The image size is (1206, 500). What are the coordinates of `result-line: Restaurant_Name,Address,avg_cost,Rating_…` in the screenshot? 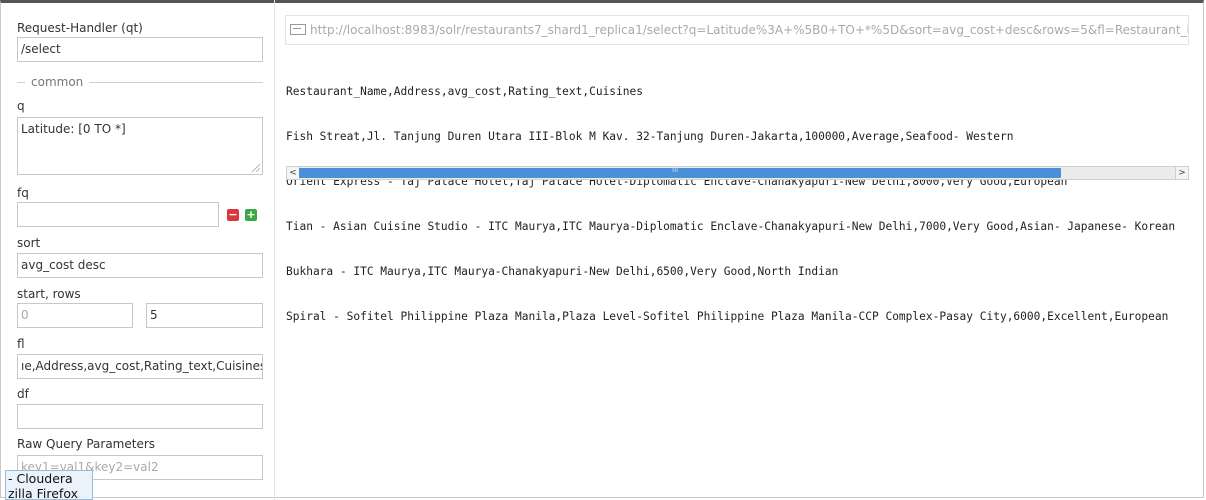 It's located at (464, 91).